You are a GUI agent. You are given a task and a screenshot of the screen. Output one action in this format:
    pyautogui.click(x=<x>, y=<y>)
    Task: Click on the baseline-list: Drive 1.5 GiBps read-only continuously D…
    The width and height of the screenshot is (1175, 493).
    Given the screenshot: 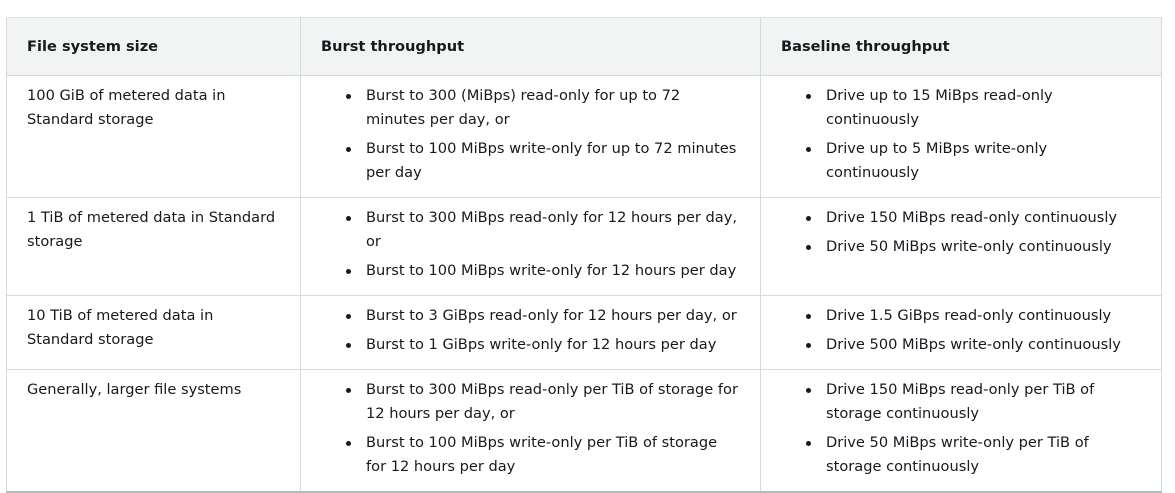 What is the action you would take?
    pyautogui.click(x=961, y=330)
    